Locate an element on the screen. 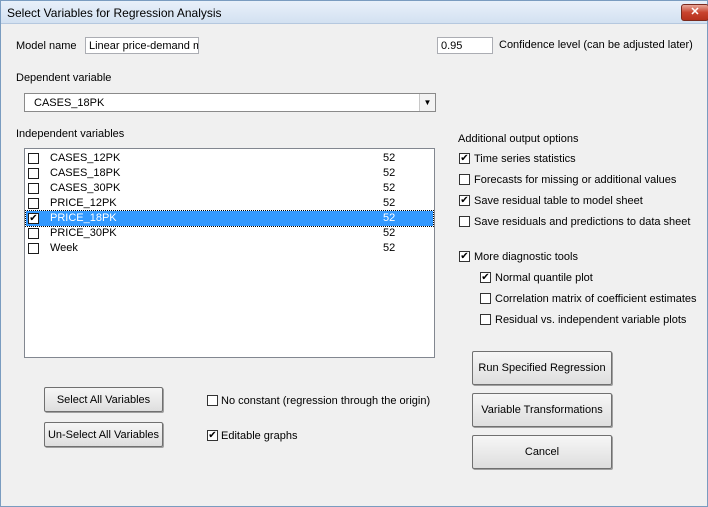 The width and height of the screenshot is (708, 507). list-item: Week 52 is located at coordinates (229, 248).